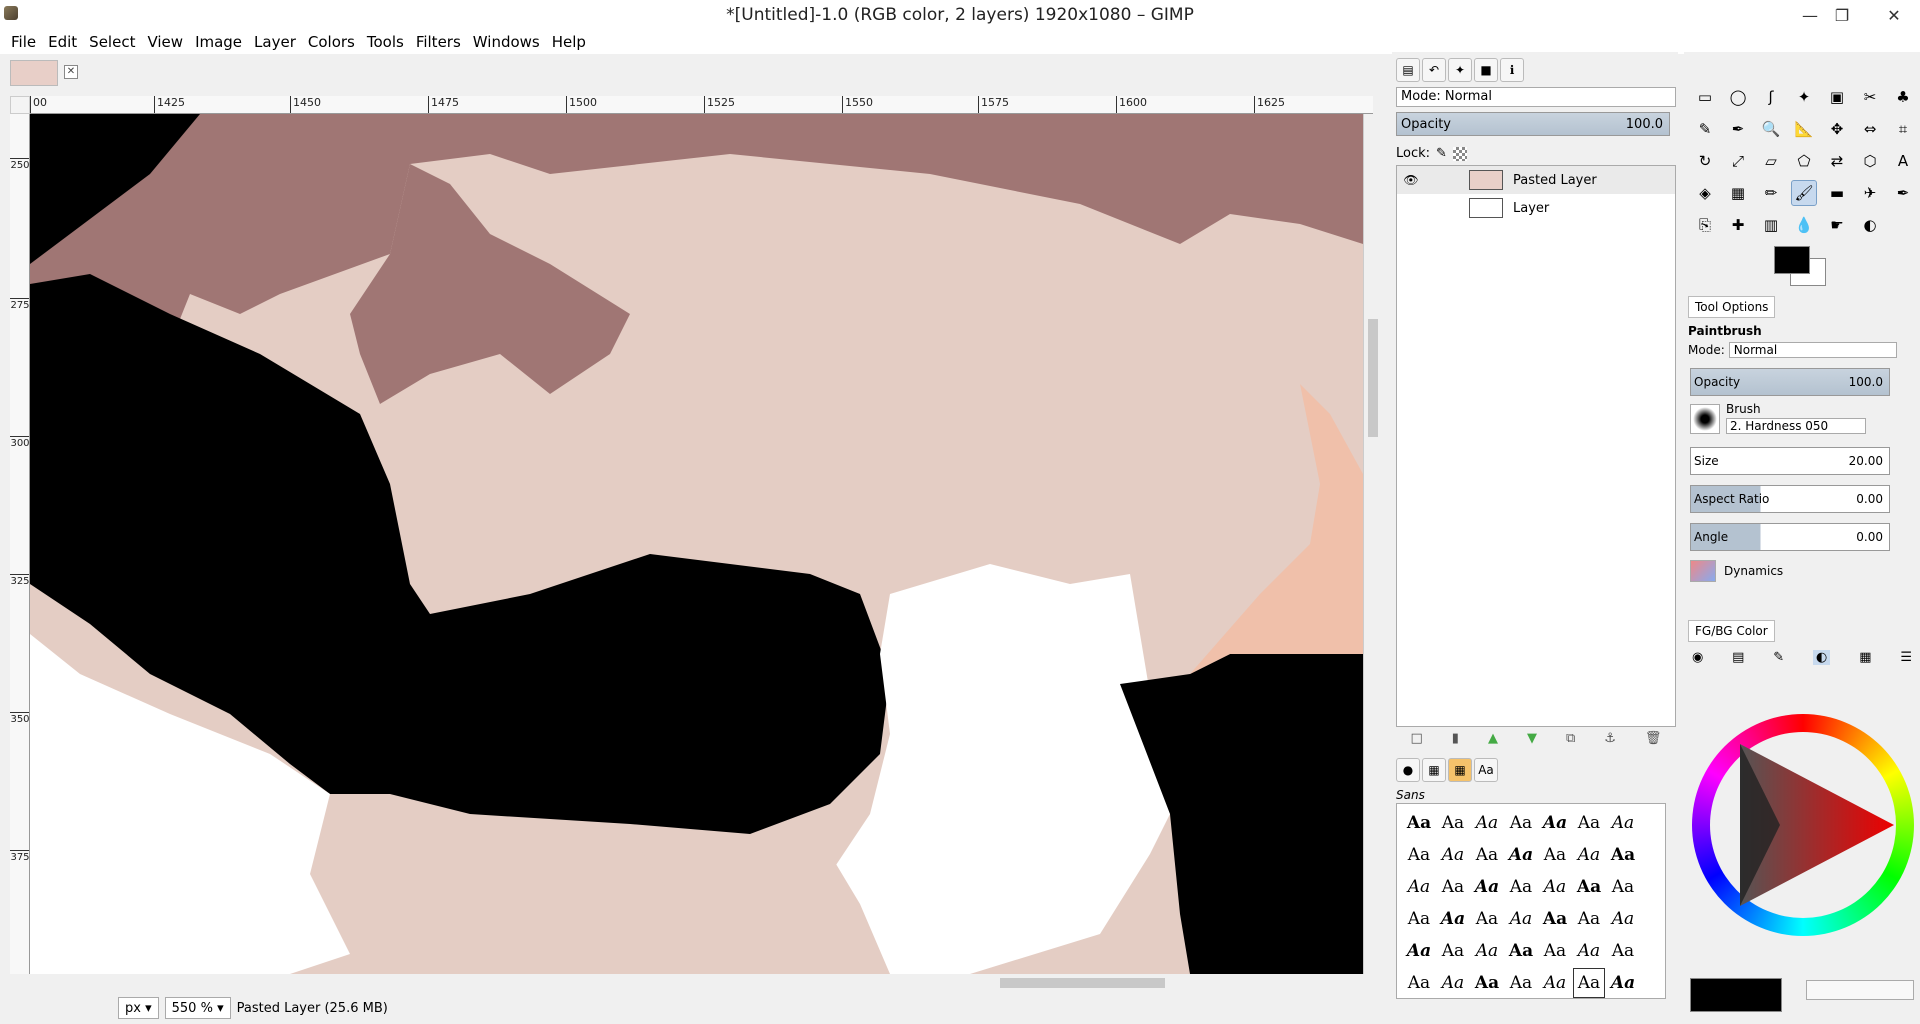 Image resolution: width=1920 pixels, height=1024 pixels. Describe the element at coordinates (1771, 129) in the screenshot. I see `zoom-tool-icon: 🔍` at that location.